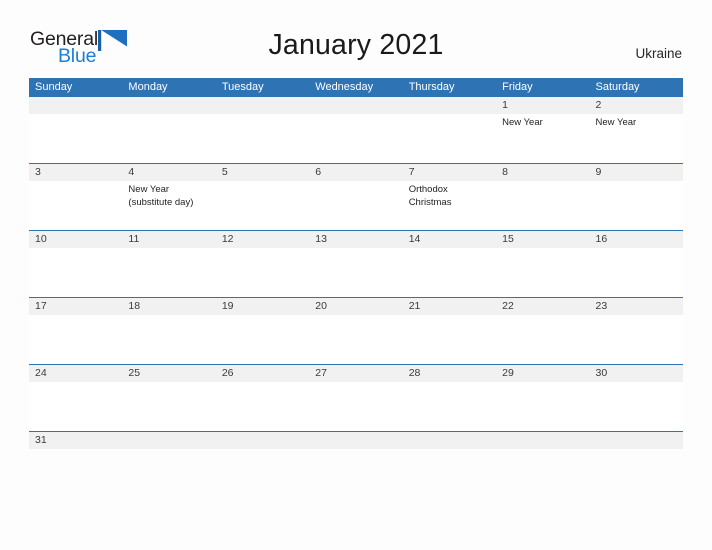  Describe the element at coordinates (262, 398) in the screenshot. I see `day-cell-26: 26` at that location.